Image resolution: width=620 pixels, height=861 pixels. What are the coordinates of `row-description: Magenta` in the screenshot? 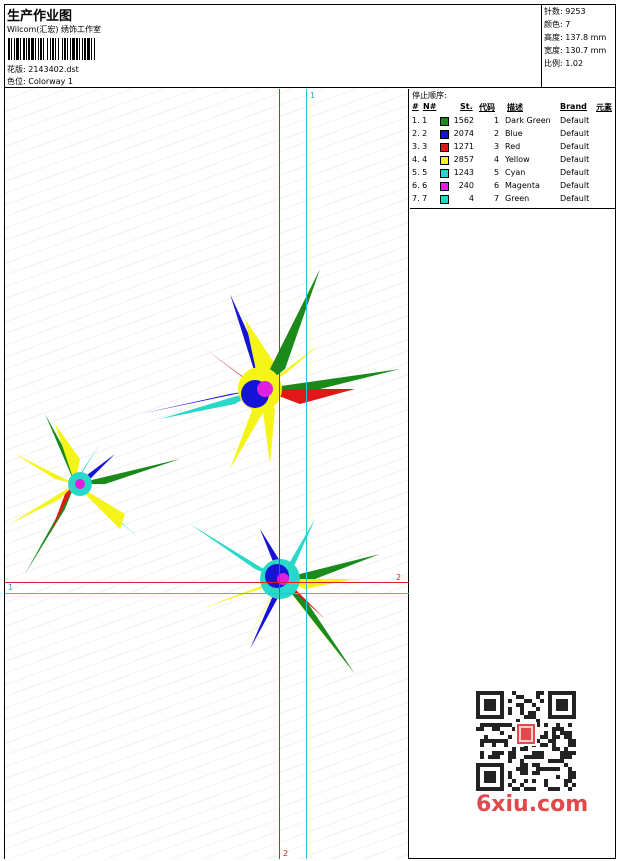 It's located at (522, 185).